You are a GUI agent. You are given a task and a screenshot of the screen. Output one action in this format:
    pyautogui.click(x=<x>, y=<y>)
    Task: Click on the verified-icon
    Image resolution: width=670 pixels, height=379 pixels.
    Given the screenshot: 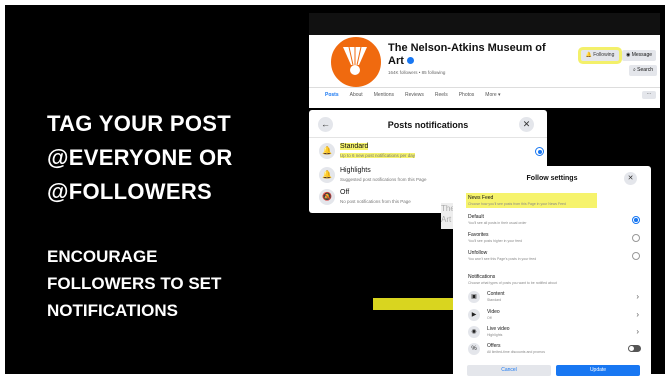 What is the action you would take?
    pyautogui.click(x=410, y=60)
    